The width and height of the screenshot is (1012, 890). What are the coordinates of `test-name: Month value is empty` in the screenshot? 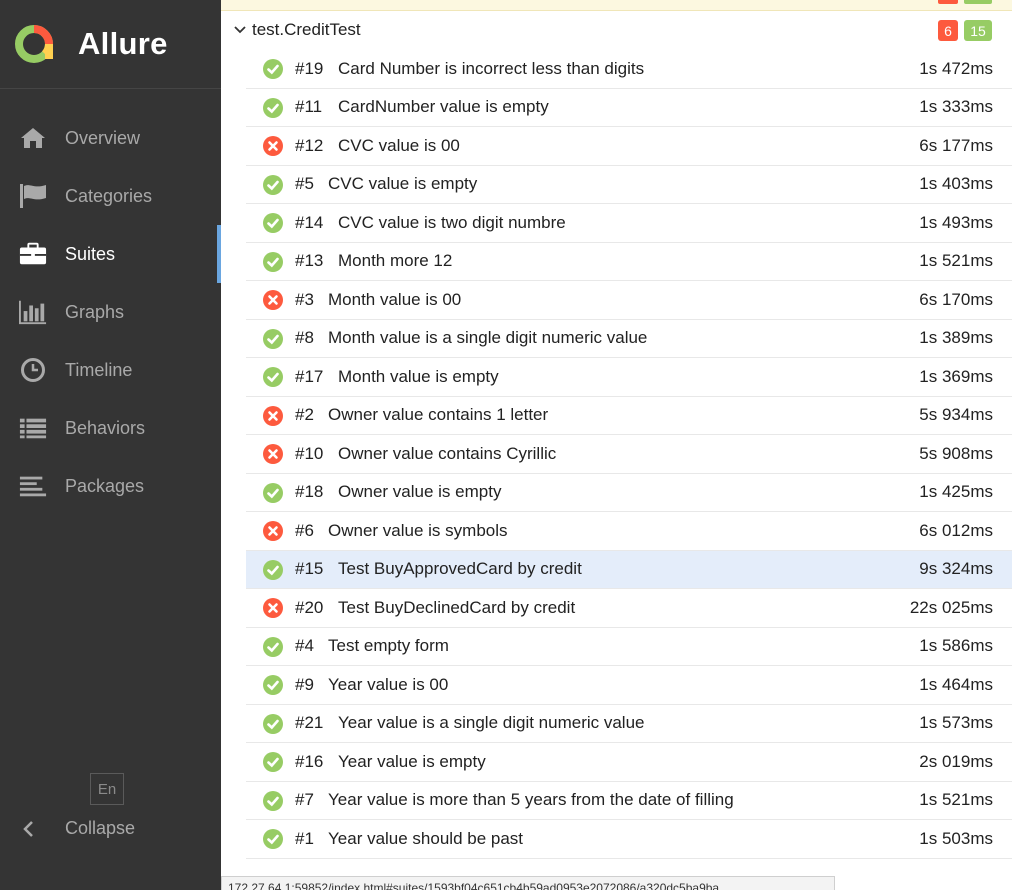 It's located at (418, 376).